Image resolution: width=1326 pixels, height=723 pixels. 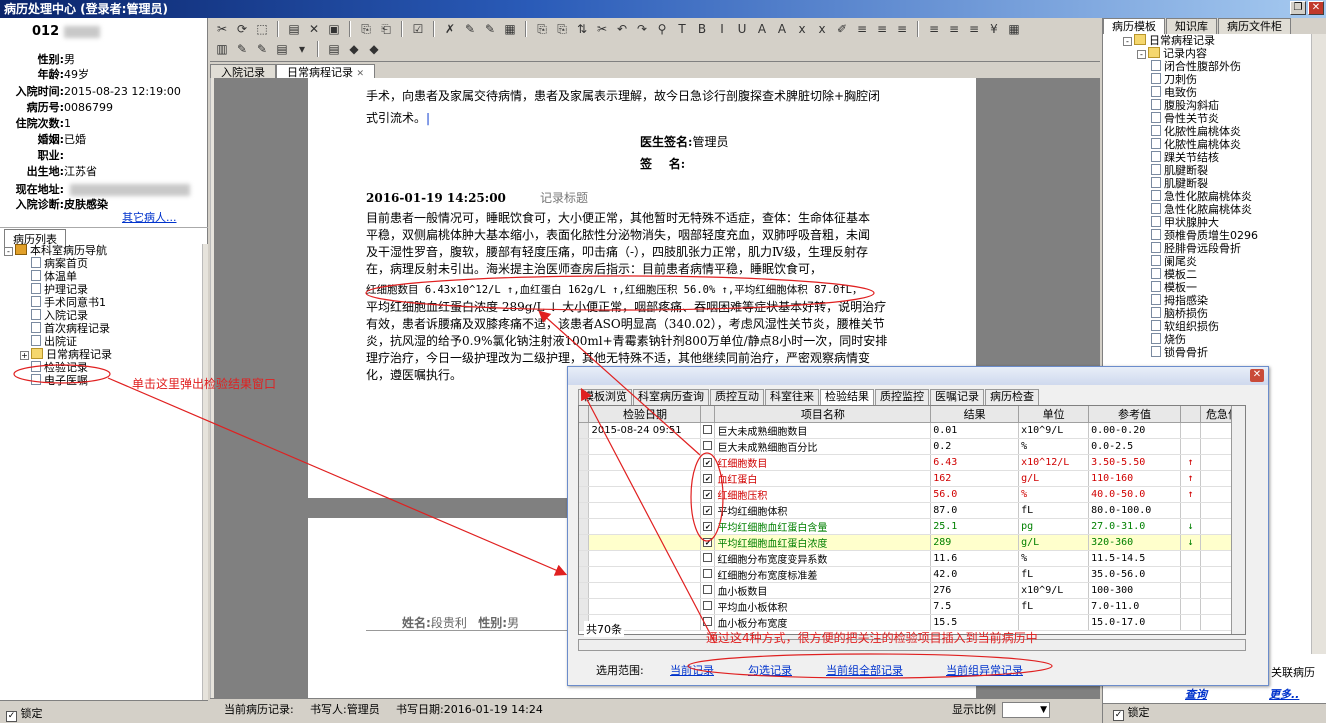 I want to click on left-scrollbar, so click(x=205, y=480).